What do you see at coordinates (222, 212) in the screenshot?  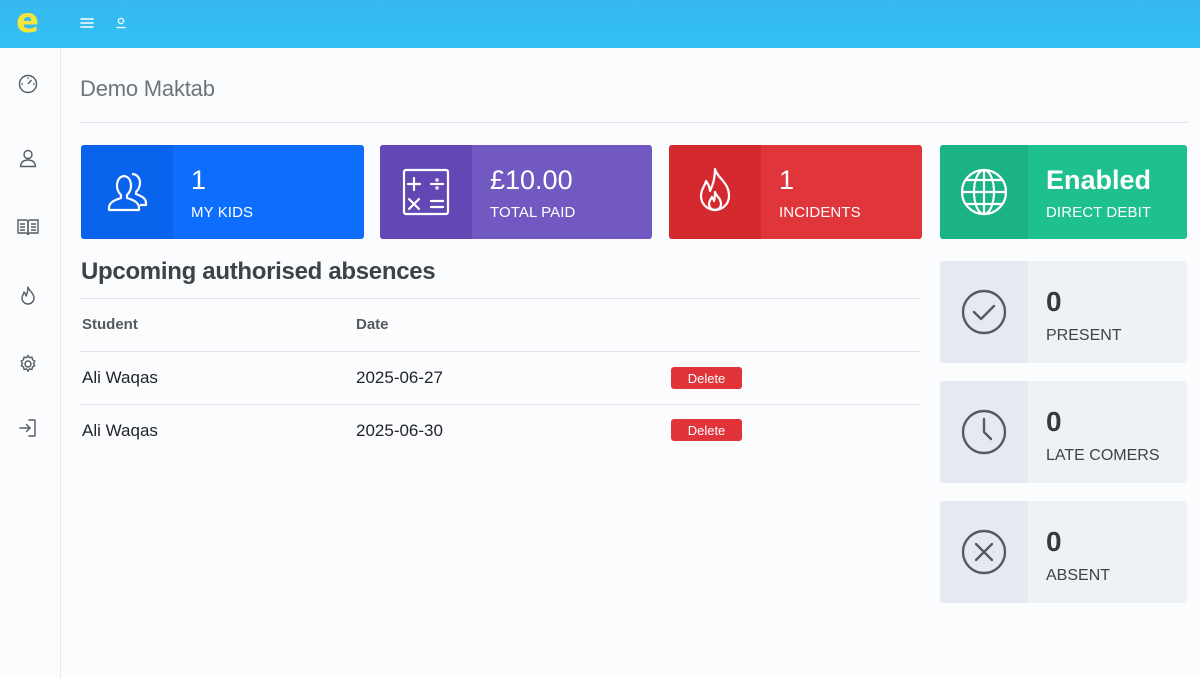 I see `stat-label: MY KIDS` at bounding box center [222, 212].